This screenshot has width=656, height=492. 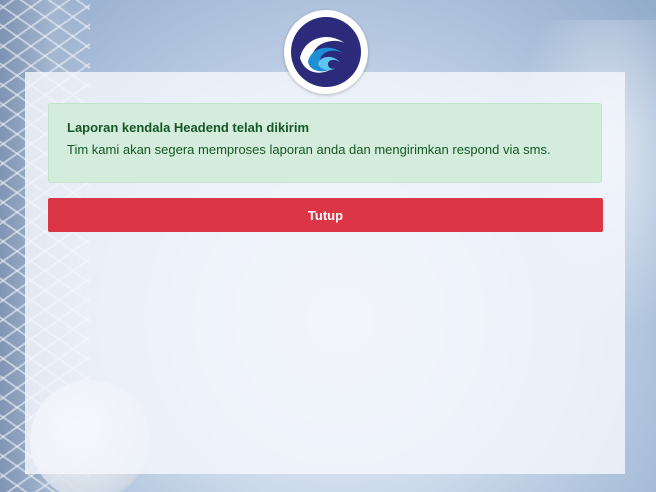 I want to click on kominfo-logo-icon, so click(x=326, y=52).